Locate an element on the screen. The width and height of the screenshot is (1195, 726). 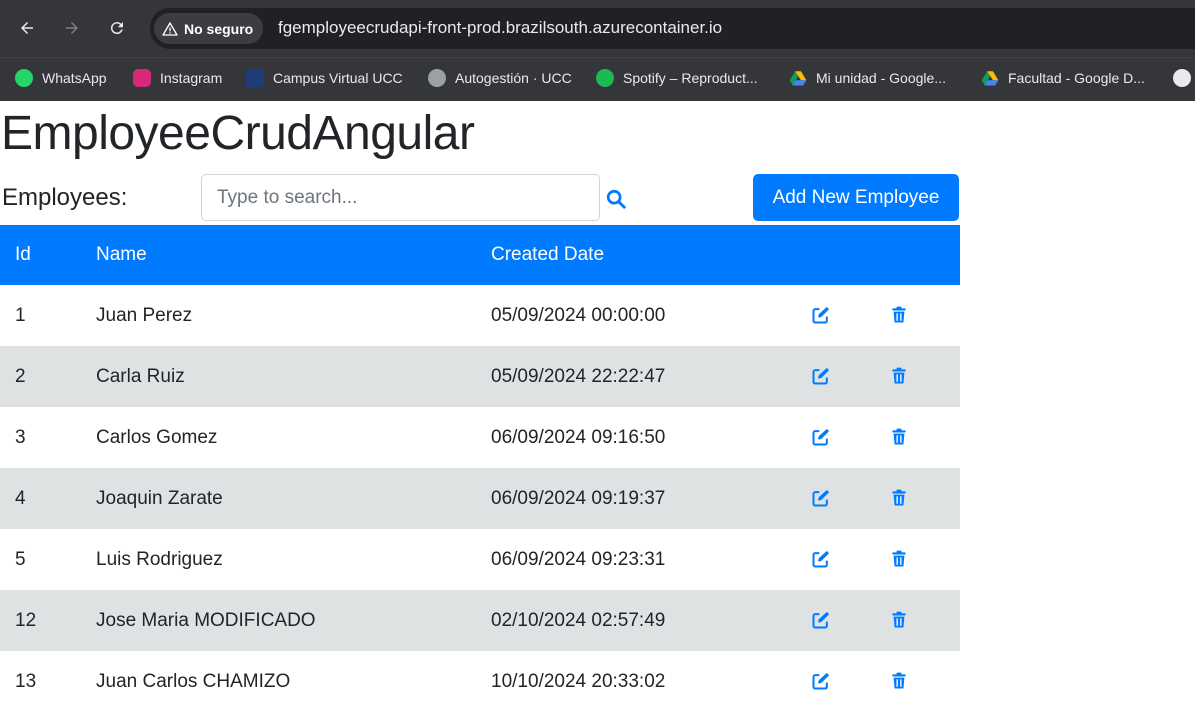
add-employee-button: Add New Employee is located at coordinates (856, 197).